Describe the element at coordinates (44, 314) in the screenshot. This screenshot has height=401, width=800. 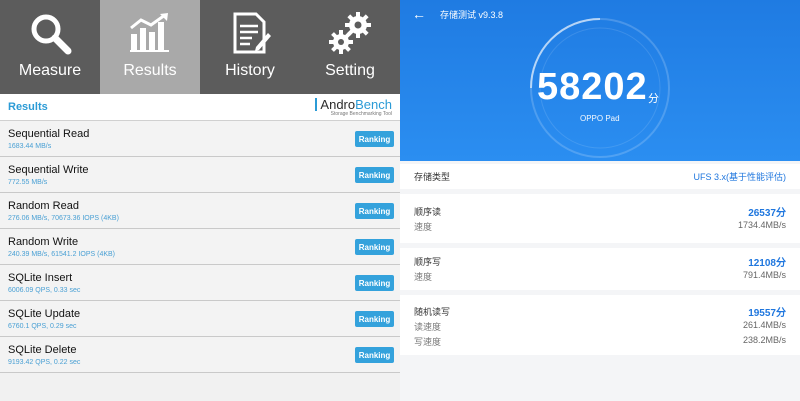
I see `result-name: SQLite Update` at that location.